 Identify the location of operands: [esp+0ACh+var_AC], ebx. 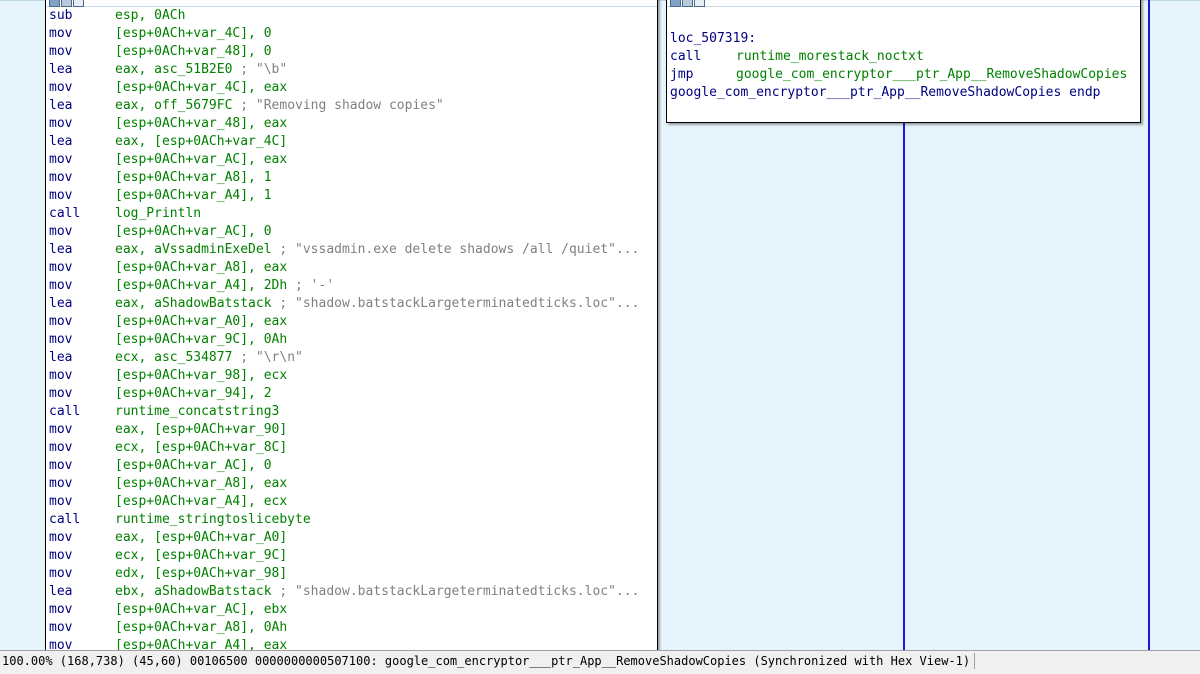
(201, 610).